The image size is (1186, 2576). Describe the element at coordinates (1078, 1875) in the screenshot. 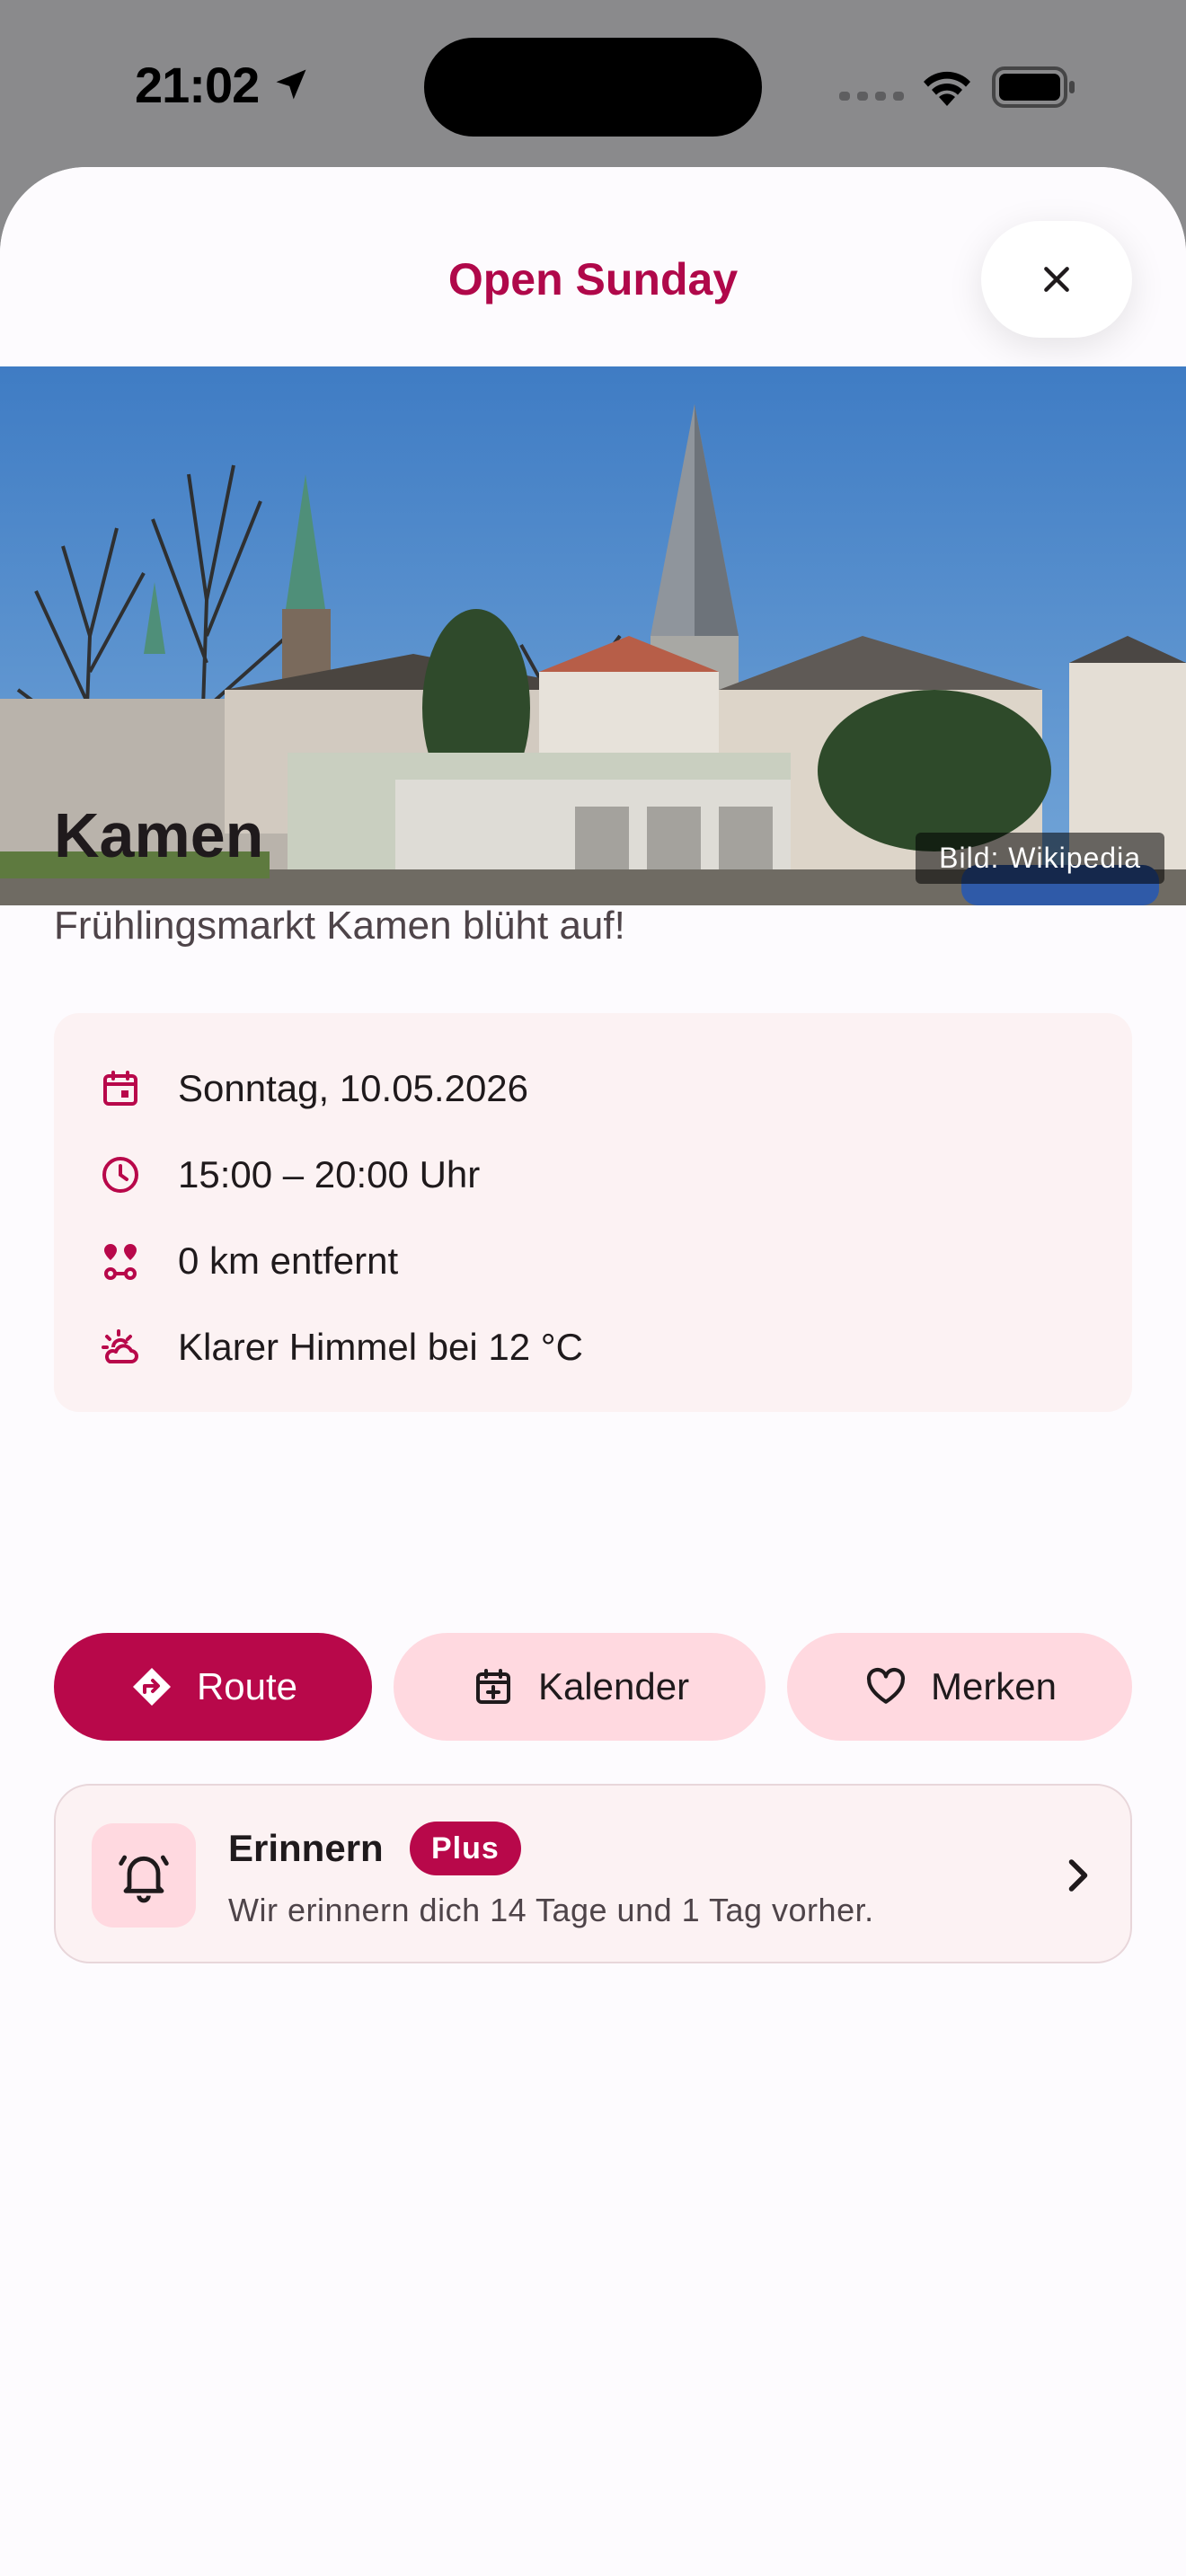

I see `chevron-right-icon` at that location.